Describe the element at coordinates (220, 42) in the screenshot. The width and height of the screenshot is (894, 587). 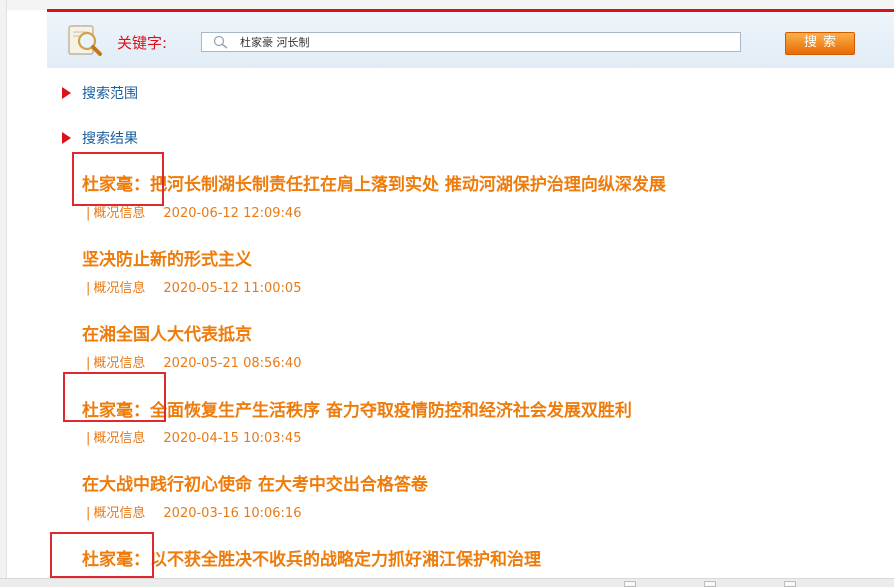
I see `search-icon` at that location.